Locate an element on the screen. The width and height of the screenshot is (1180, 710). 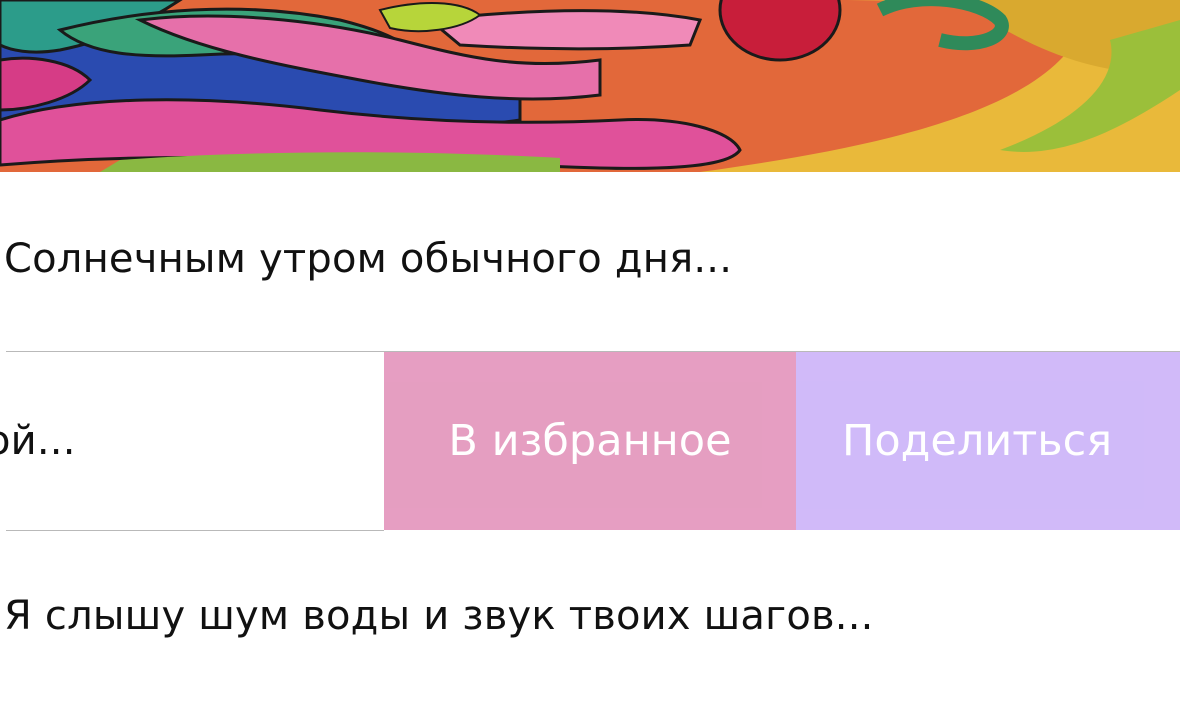
add-to-favorites-button: В избранное is located at coordinates (590, 441).